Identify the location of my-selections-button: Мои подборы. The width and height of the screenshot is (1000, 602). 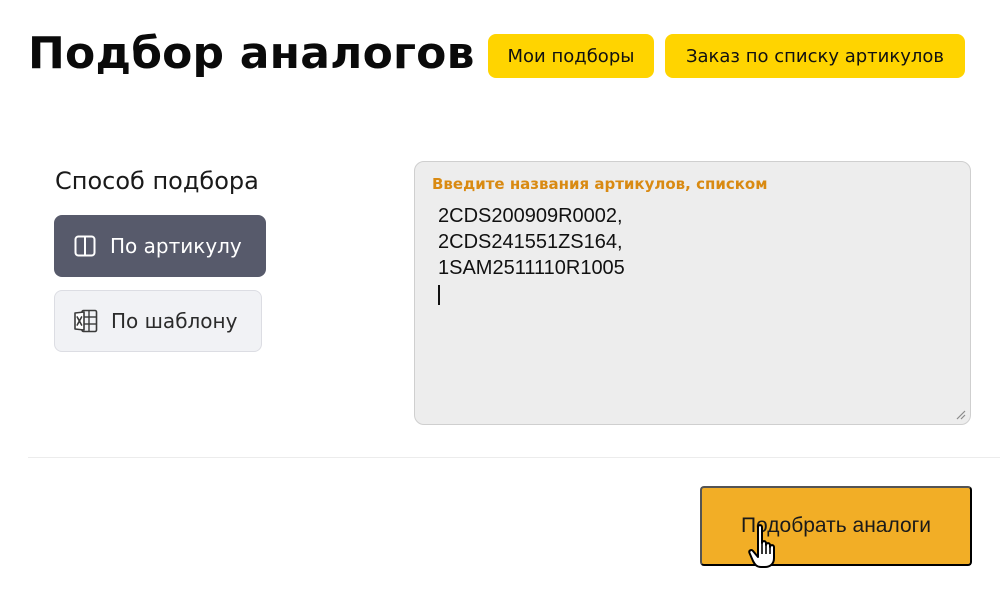
(571, 56).